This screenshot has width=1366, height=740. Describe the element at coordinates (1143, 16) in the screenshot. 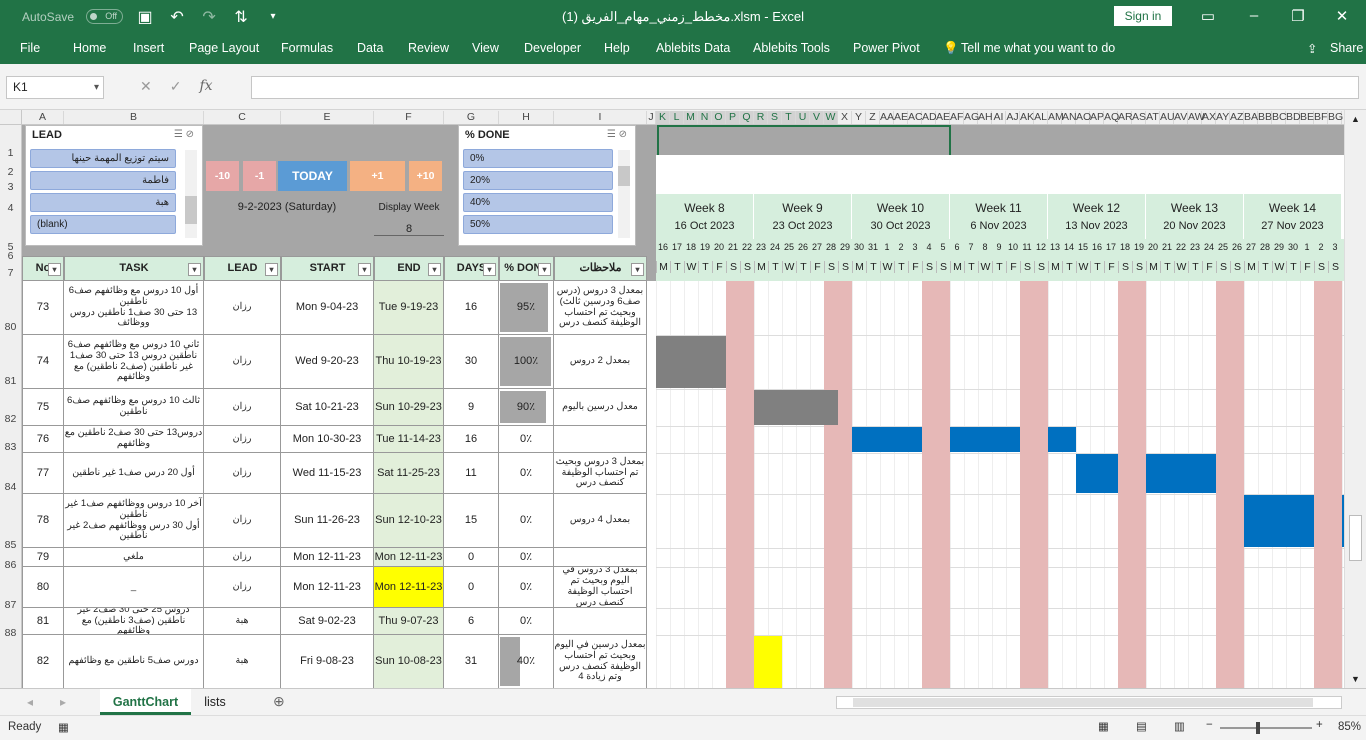

I see `sign-in-button: Sign in` at that location.